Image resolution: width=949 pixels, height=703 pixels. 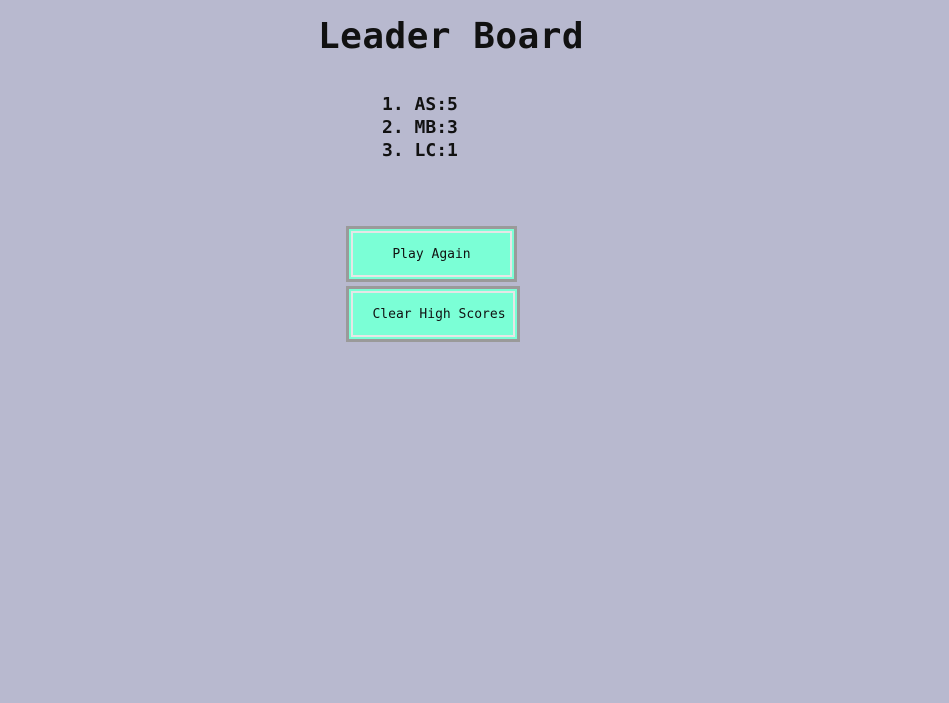 What do you see at coordinates (433, 314) in the screenshot?
I see `clear-high-scores-button: Clear High Scores` at bounding box center [433, 314].